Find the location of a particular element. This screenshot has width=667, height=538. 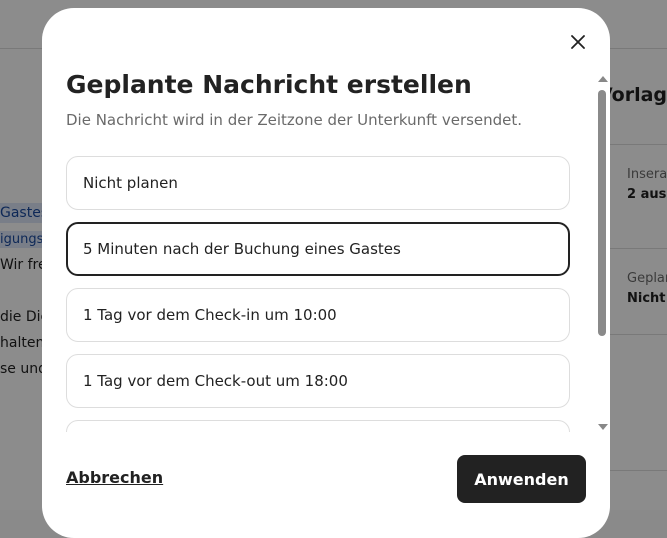

option-partially-visible is located at coordinates (318, 426).